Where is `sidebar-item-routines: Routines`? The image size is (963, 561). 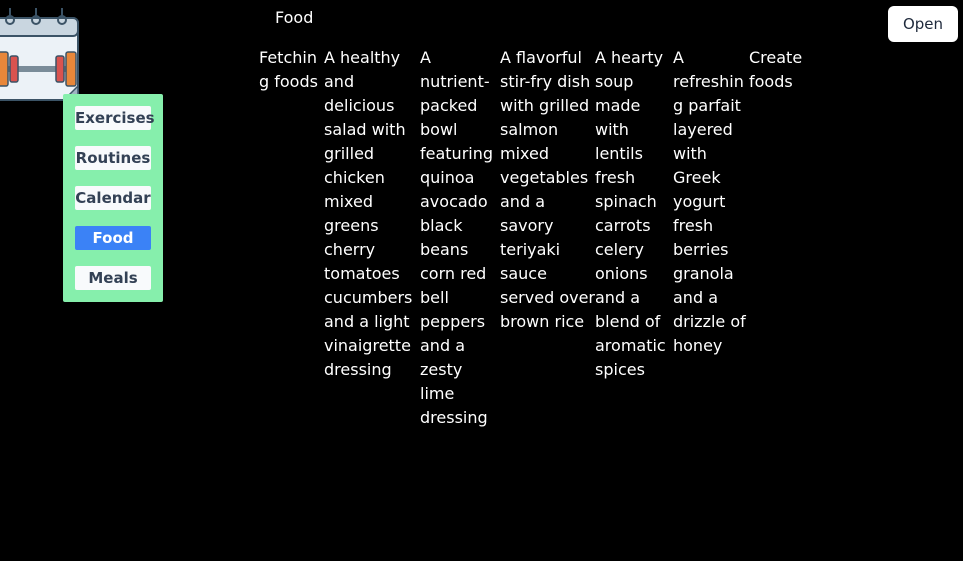
sidebar-item-routines: Routines is located at coordinates (113, 158).